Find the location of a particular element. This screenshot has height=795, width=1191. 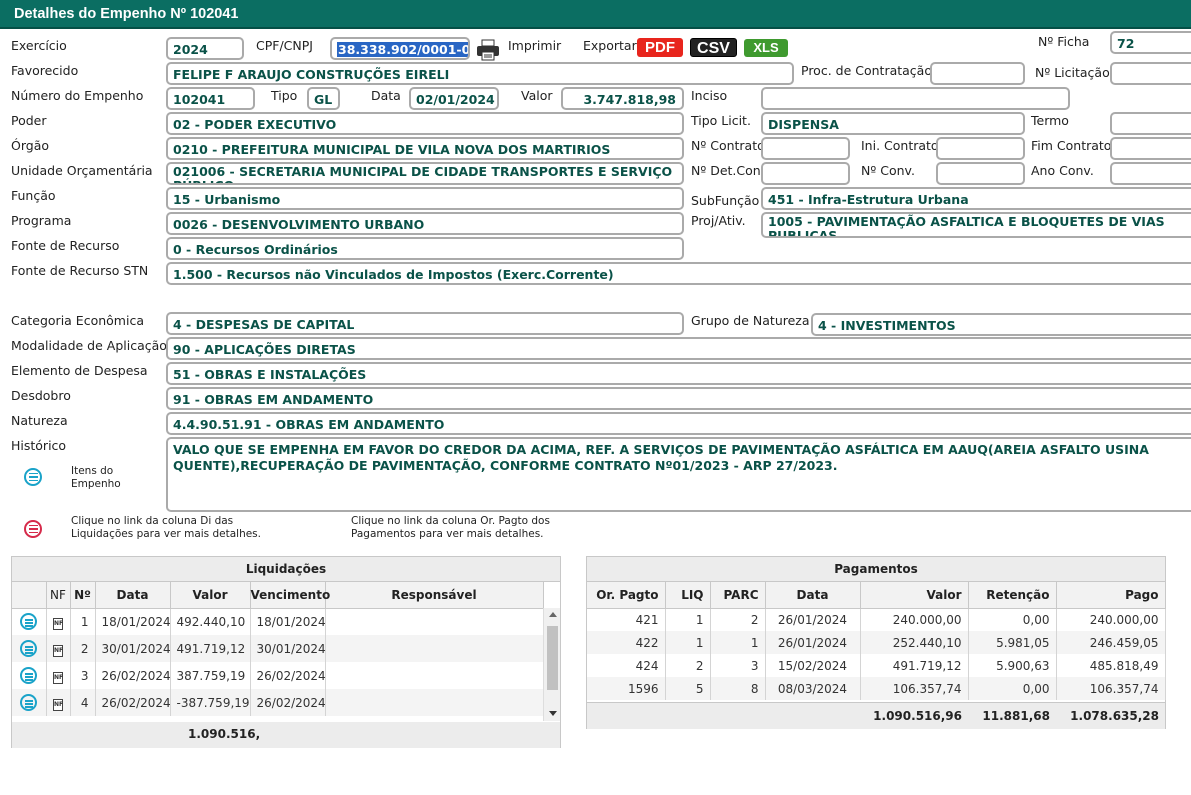

col-retencao: Retenção is located at coordinates (1012, 595).